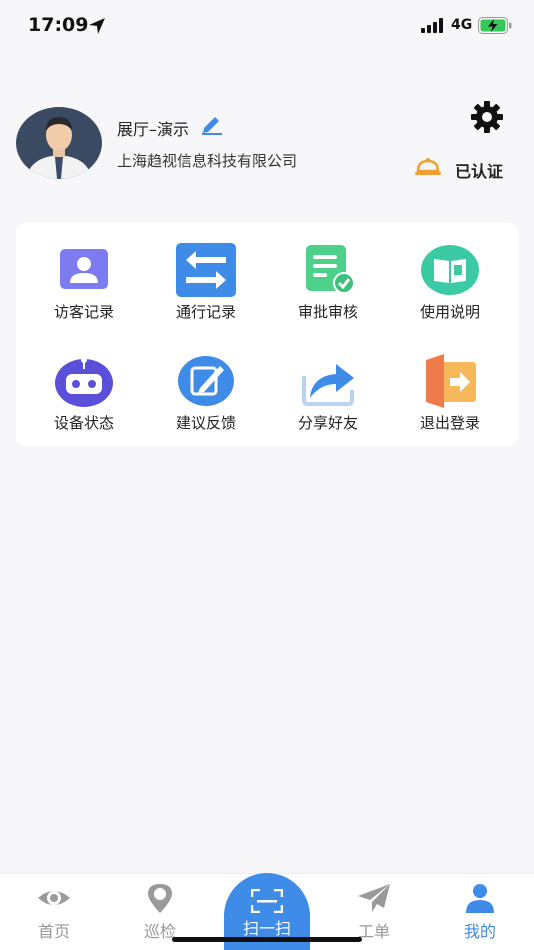 This screenshot has height=950, width=534. Describe the element at coordinates (83, 423) in the screenshot. I see `menu-label: 设备状态` at that location.